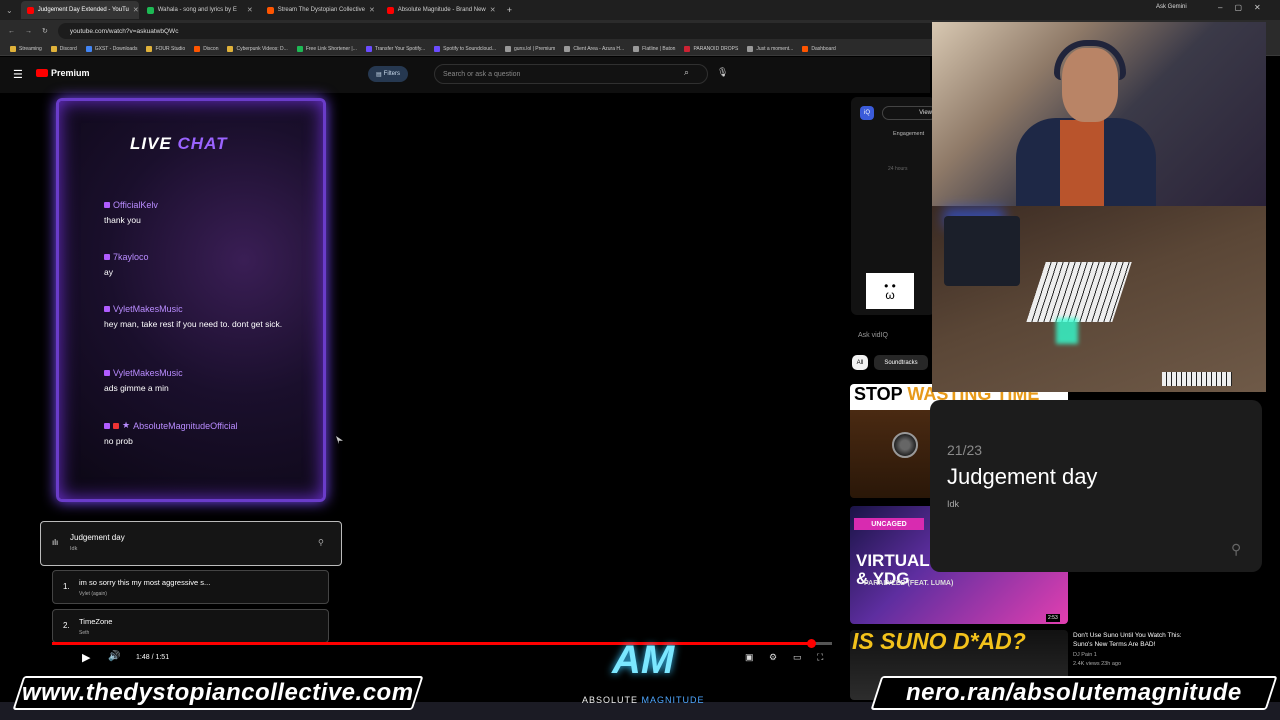 Image resolution: width=1280 pixels, height=720 pixels. Describe the element at coordinates (206, 48) in the screenshot. I see `bookmark: Discon` at that location.